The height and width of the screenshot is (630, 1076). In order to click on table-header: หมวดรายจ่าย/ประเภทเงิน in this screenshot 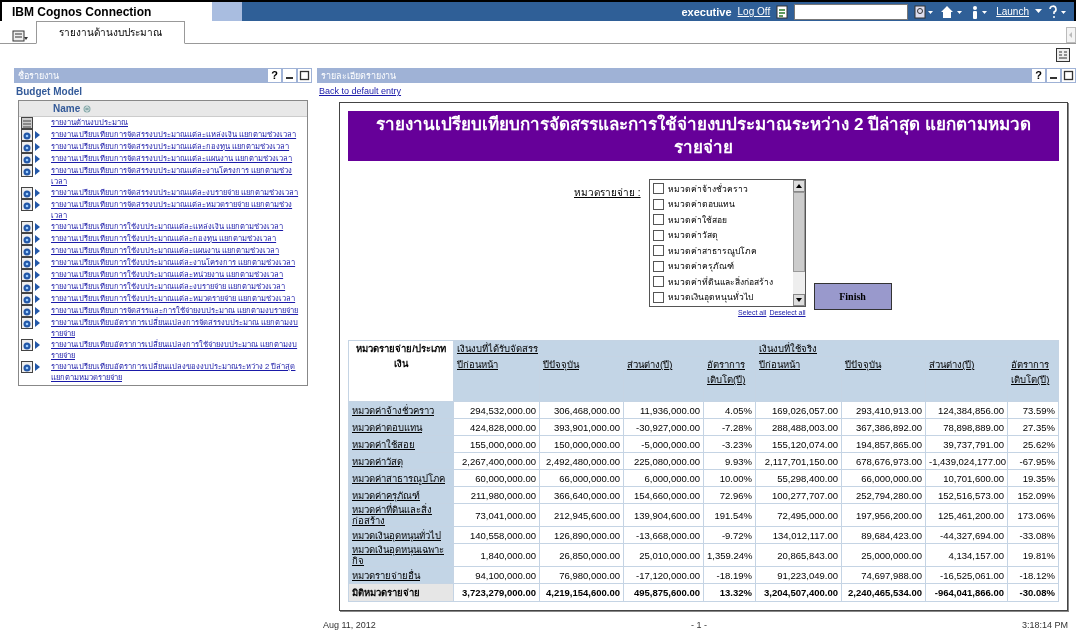, I will do `click(401, 371)`.